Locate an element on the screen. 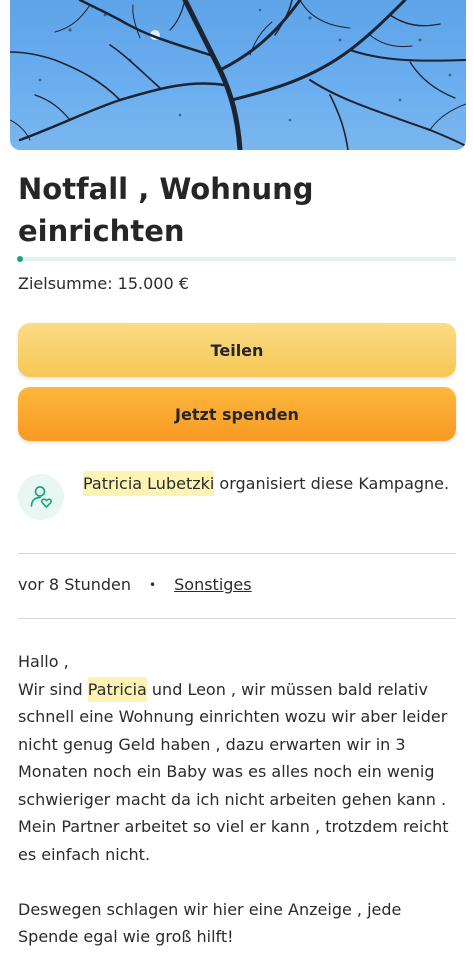 This screenshot has height=953, width=474. person-heart-icon is located at coordinates (41, 497).